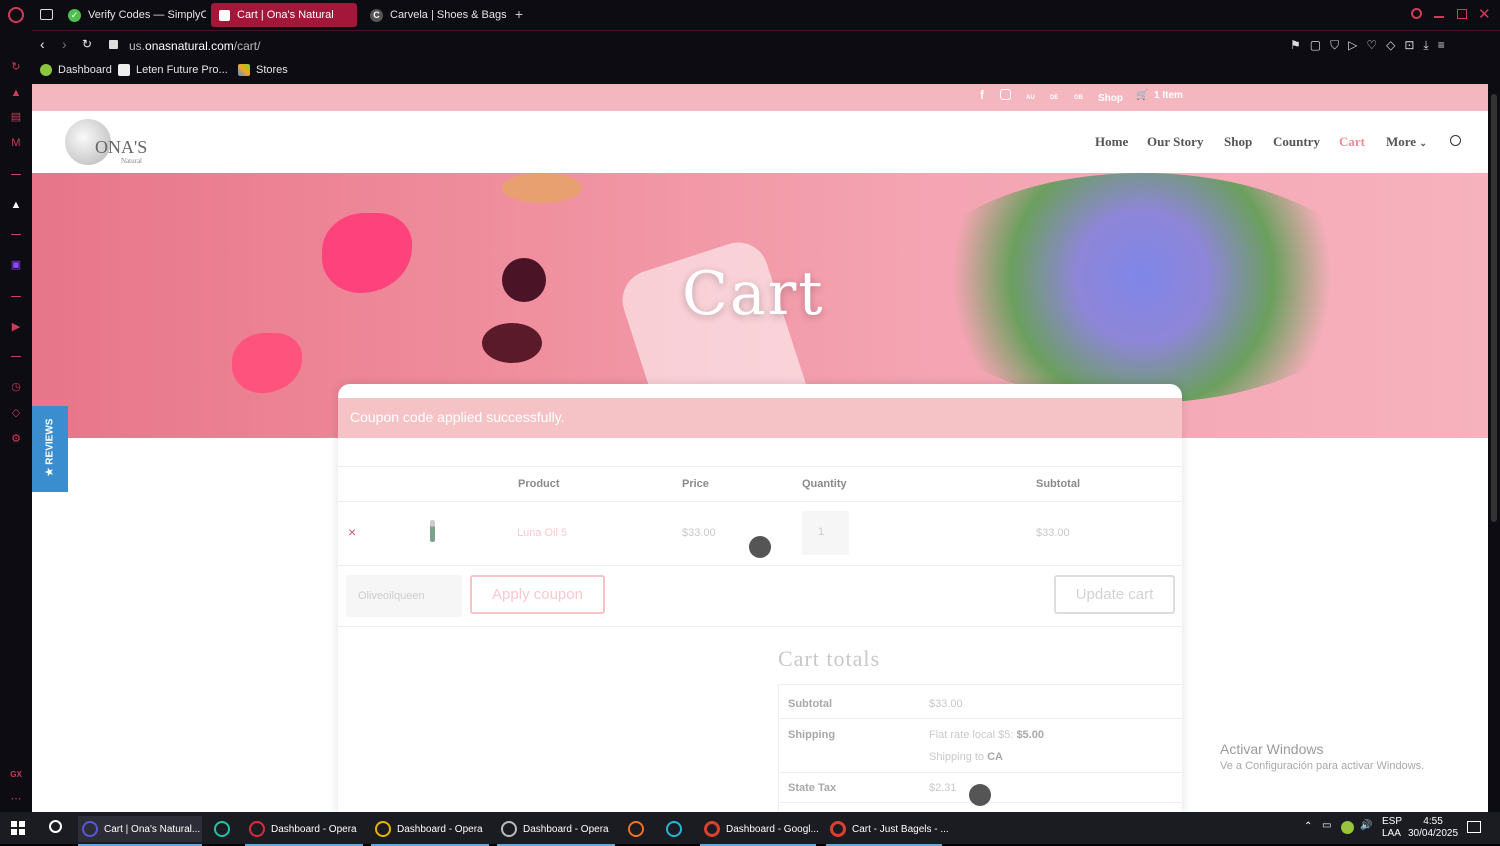 This screenshot has width=1500, height=846. I want to click on restore-button, so click(1462, 14).